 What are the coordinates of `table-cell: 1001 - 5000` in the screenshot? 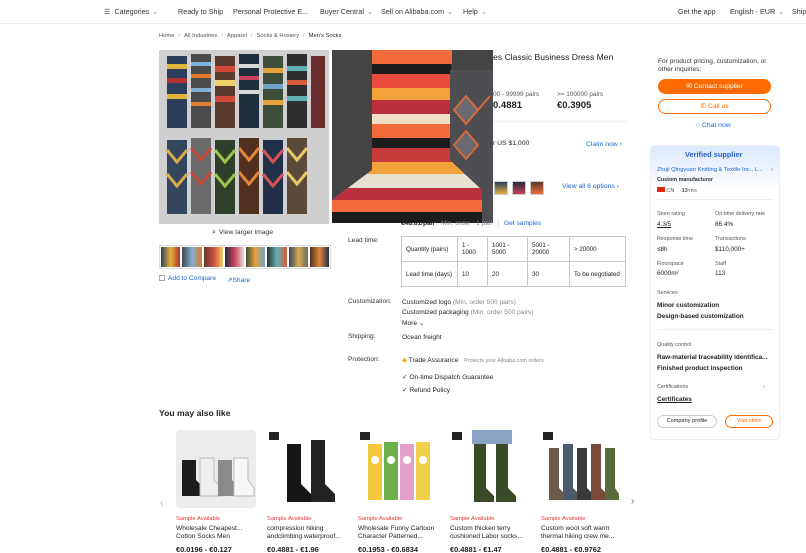 It's located at (507, 249).